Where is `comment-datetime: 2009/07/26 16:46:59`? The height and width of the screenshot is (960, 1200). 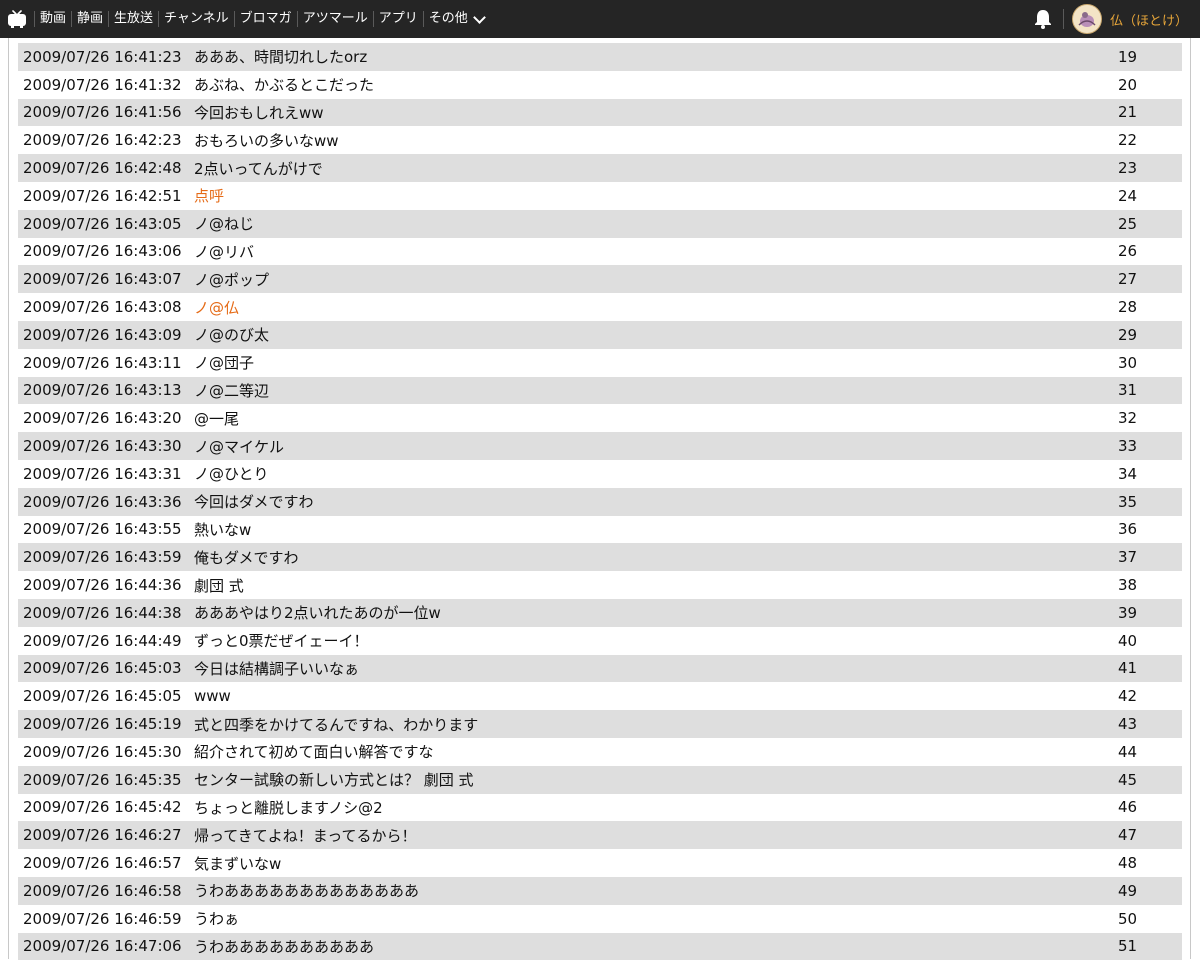
comment-datetime: 2009/07/26 16:46:59 is located at coordinates (106, 919).